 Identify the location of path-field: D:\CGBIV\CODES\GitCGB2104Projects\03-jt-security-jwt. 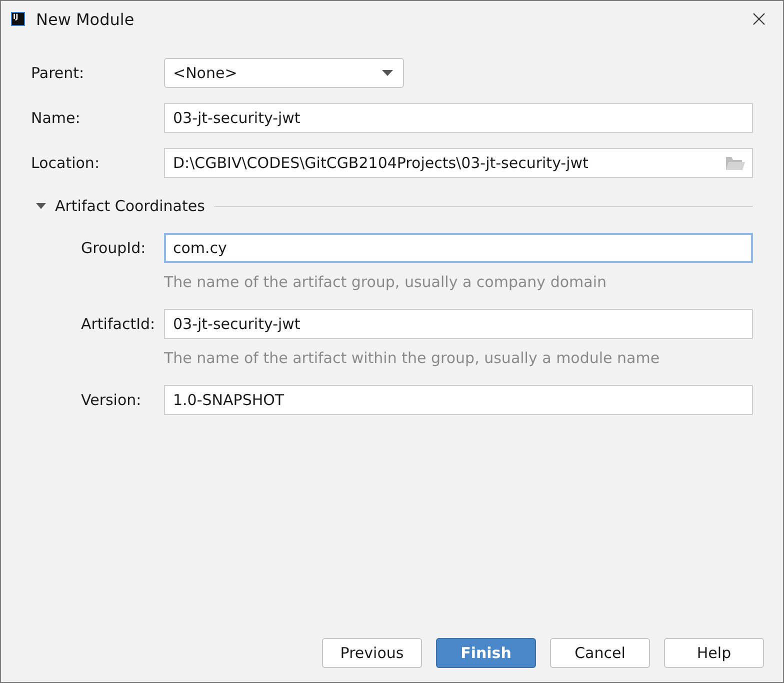
(458, 163).